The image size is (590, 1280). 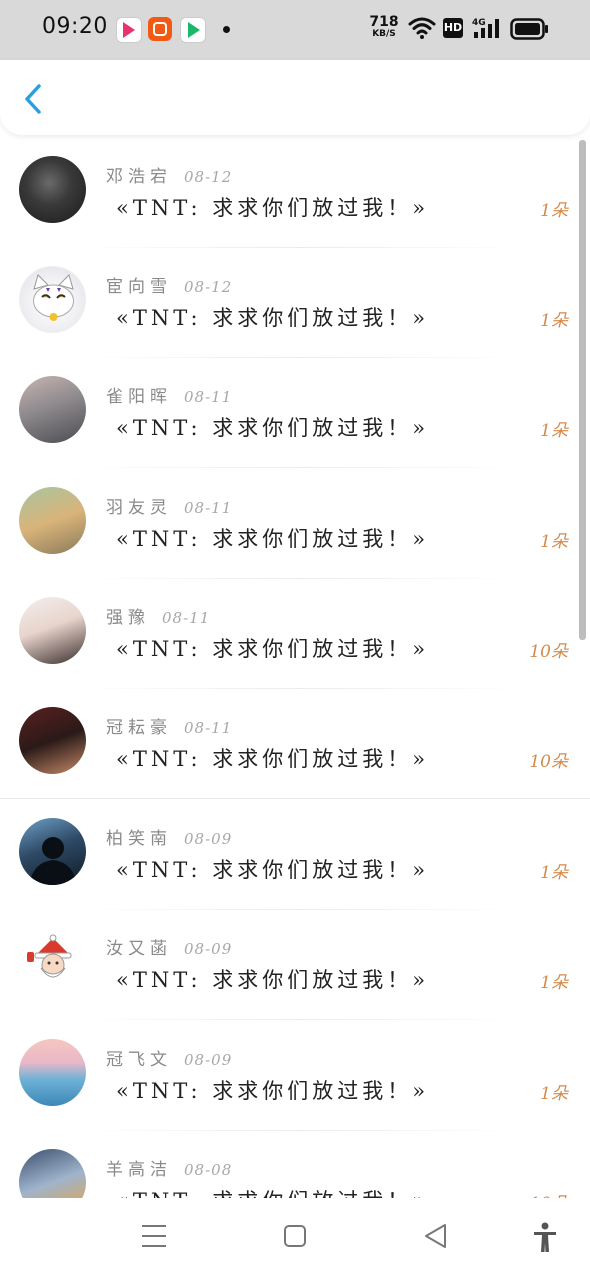 I want to click on sender-name: 邓浩宕, so click(x=139, y=177).